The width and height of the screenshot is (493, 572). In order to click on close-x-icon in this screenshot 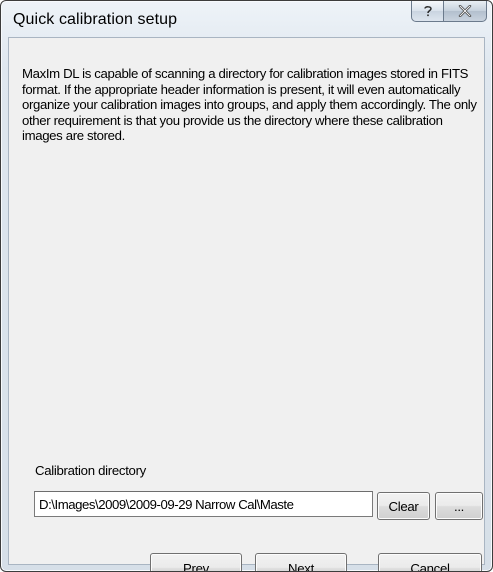, I will do `click(465, 11)`.